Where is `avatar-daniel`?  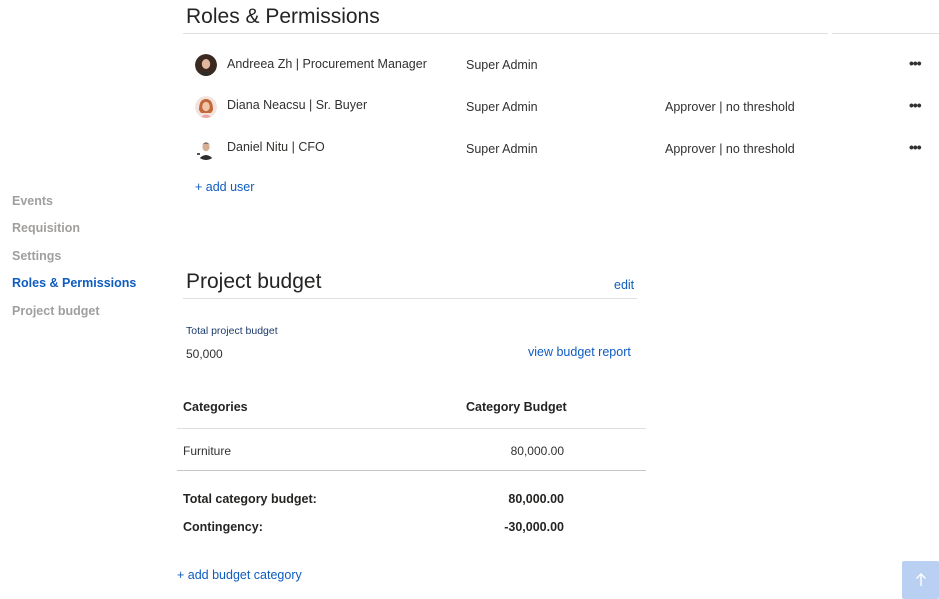 avatar-daniel is located at coordinates (206, 149).